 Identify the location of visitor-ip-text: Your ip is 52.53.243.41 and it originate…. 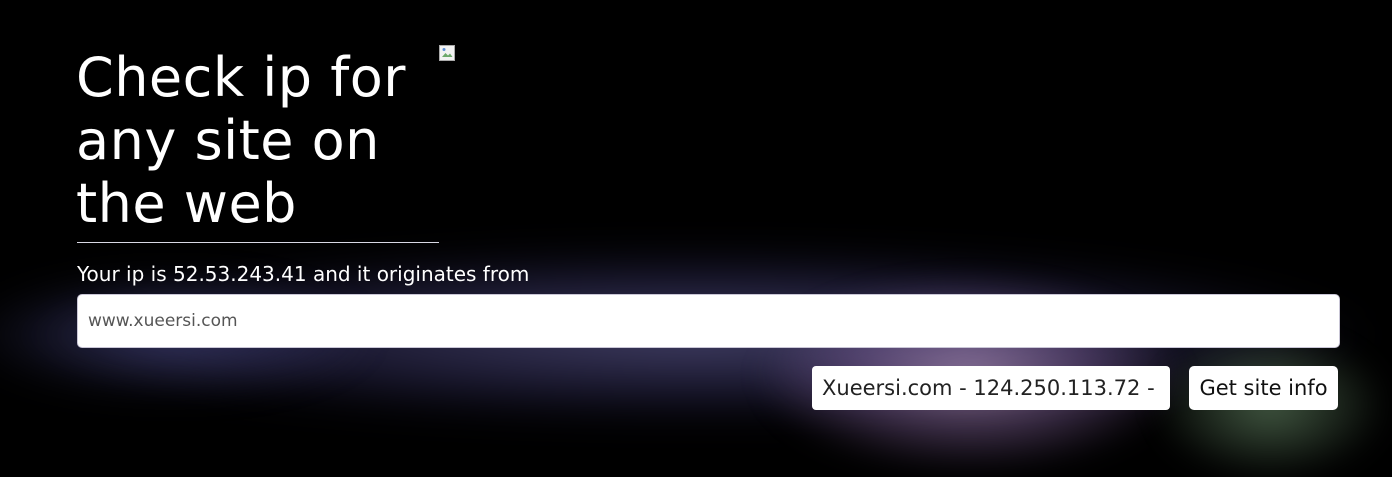
(303, 274).